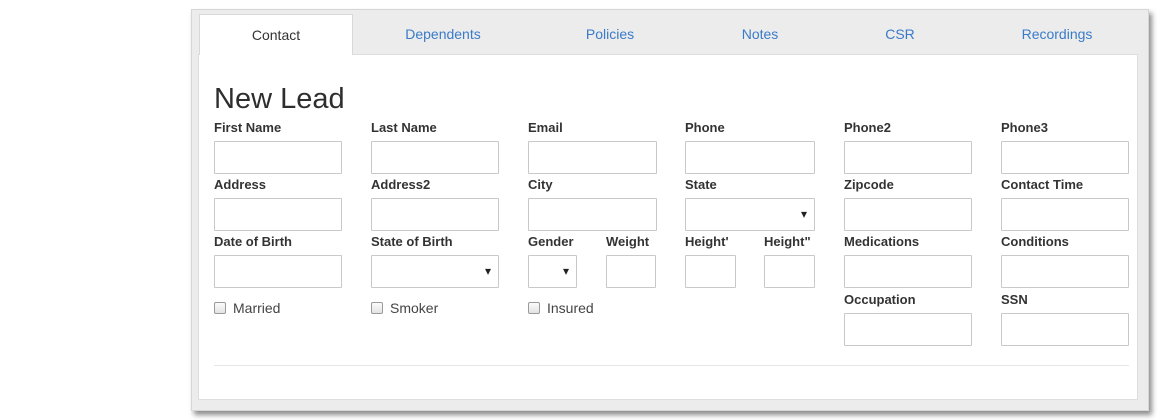  What do you see at coordinates (443, 34) in the screenshot?
I see `tab-dependents: Dependents` at bounding box center [443, 34].